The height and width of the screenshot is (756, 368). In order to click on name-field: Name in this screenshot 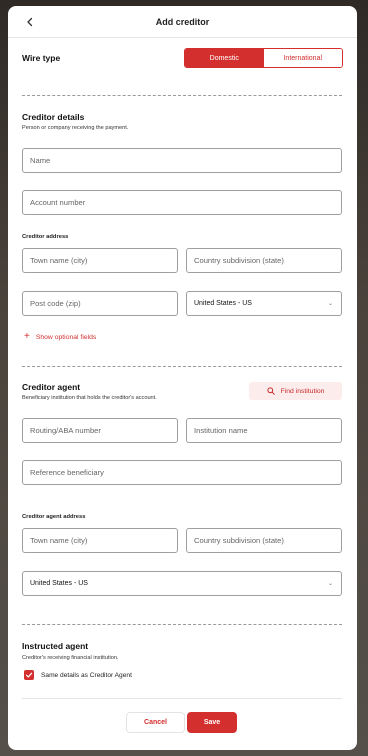, I will do `click(182, 160)`.